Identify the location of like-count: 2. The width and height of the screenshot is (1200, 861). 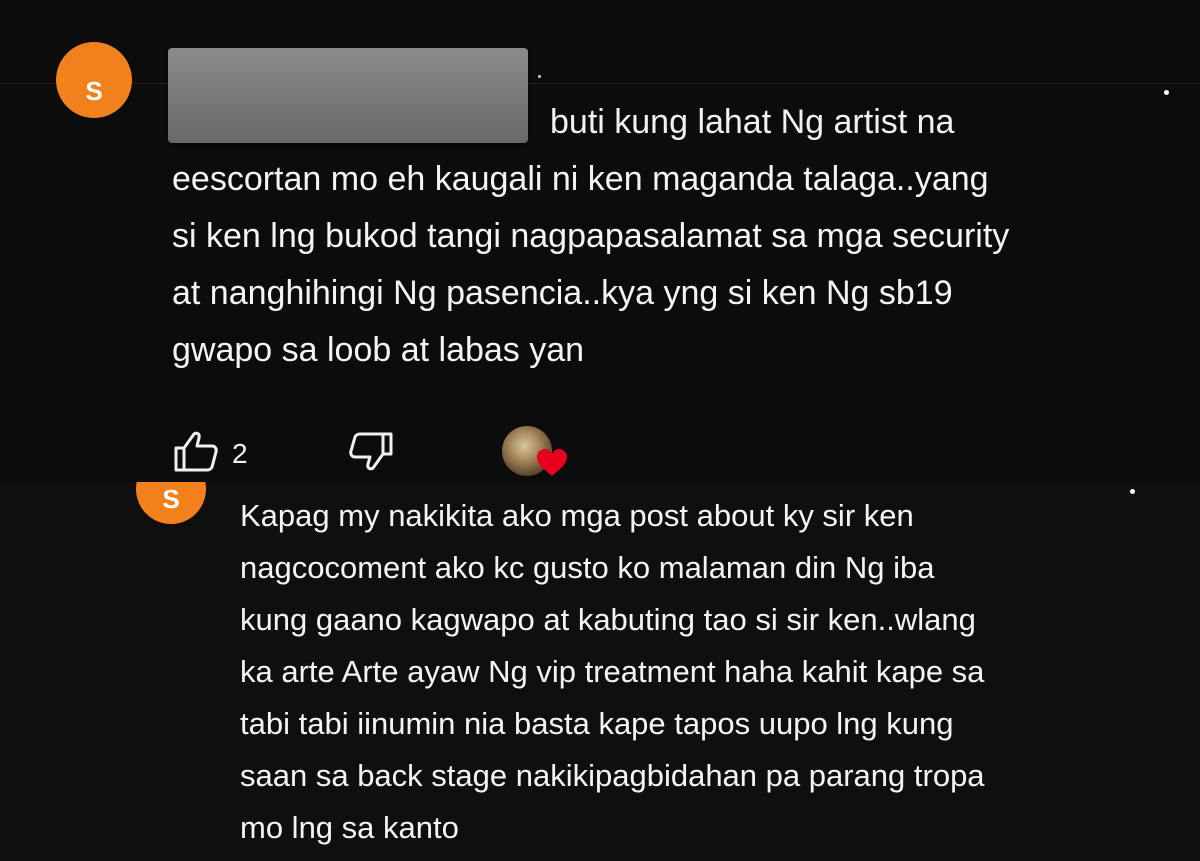
(240, 453).